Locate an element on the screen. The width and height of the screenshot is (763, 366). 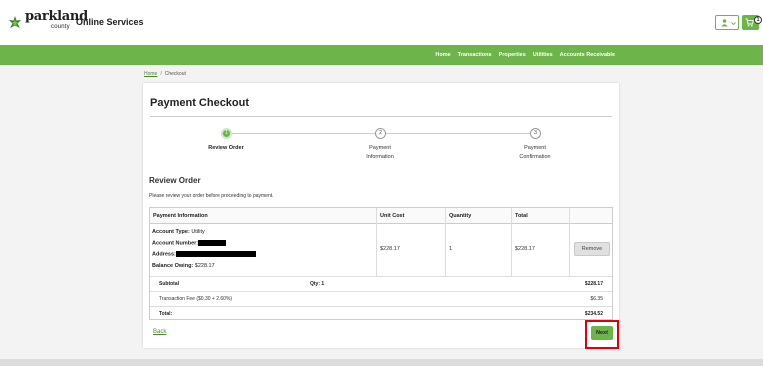
page-title: Payment Checkout is located at coordinates (200, 103).